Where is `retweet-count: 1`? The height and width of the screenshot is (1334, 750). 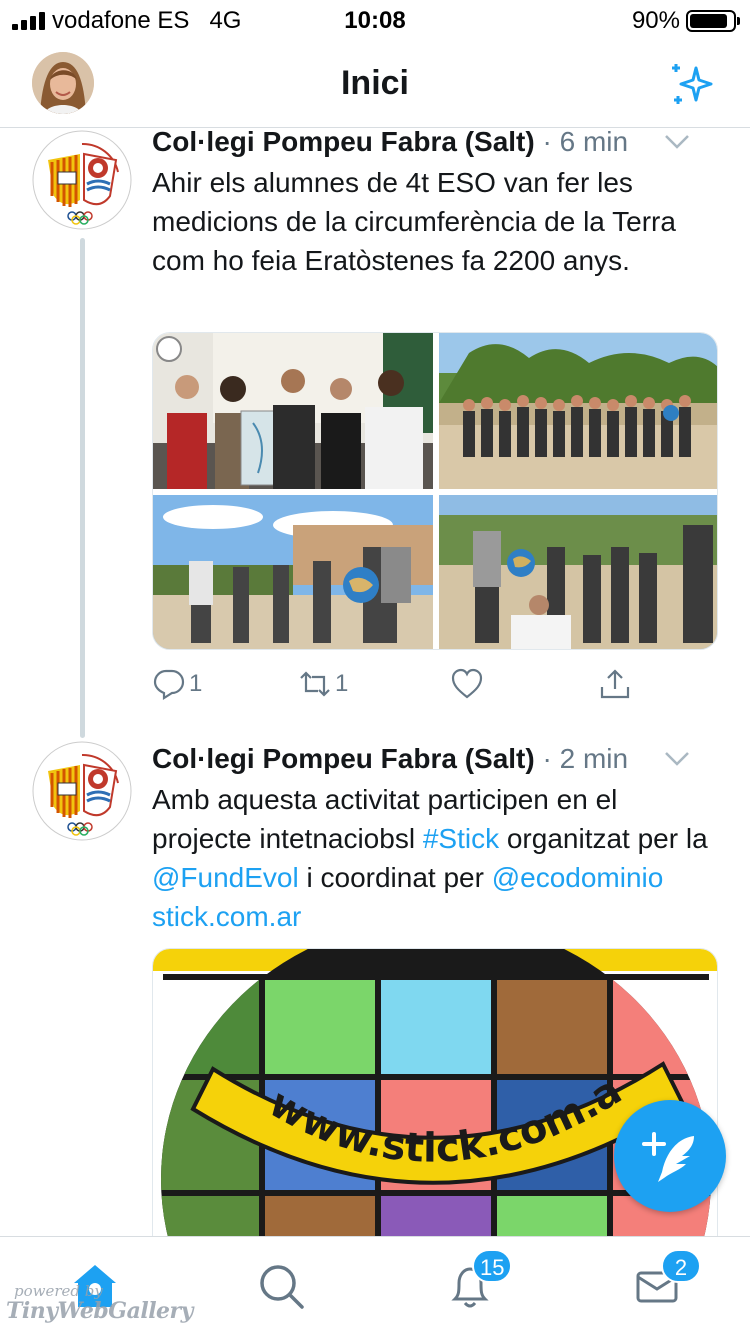 retweet-count: 1 is located at coordinates (342, 683).